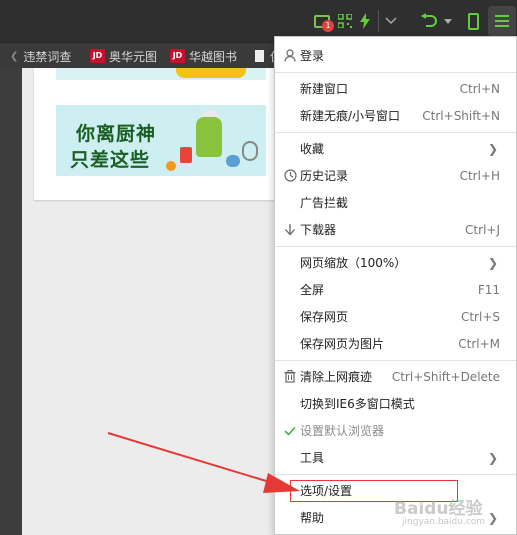 The width and height of the screenshot is (517, 535). I want to click on menu-item-tools: 工具 ❯, so click(395, 457).